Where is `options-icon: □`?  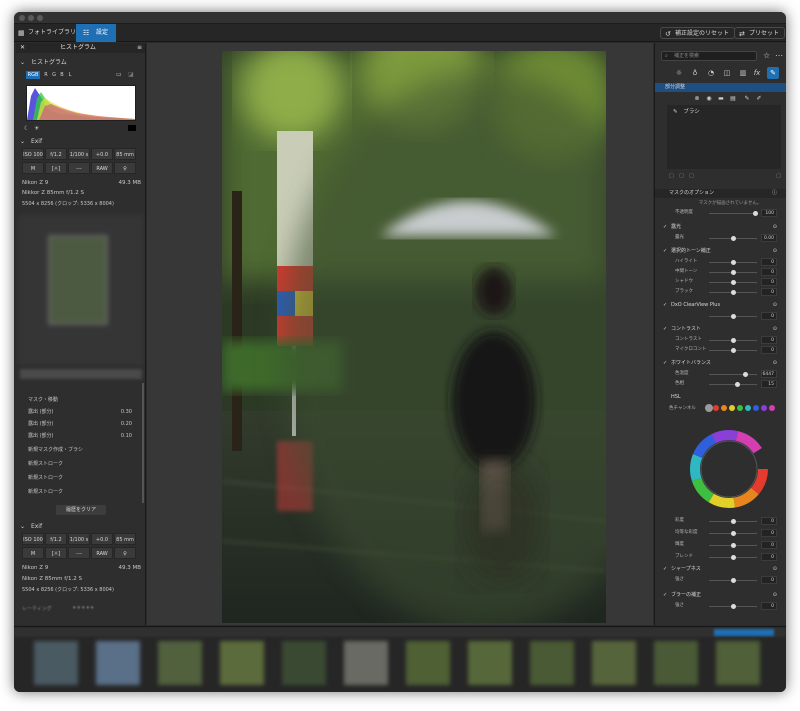
options-icon: □ is located at coordinates (778, 176).